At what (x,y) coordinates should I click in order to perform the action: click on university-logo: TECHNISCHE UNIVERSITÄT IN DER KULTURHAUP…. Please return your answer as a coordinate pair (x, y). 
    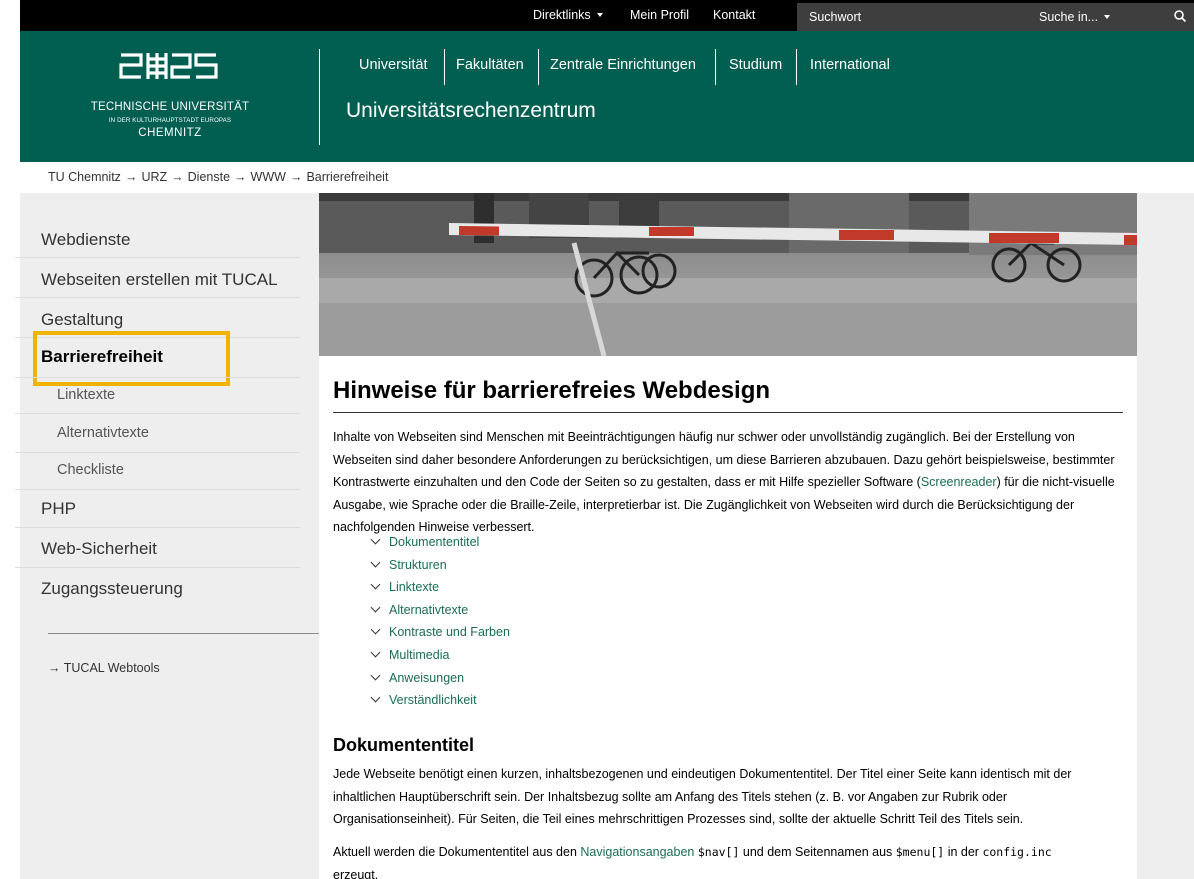
    Looking at the image, I should click on (170, 96).